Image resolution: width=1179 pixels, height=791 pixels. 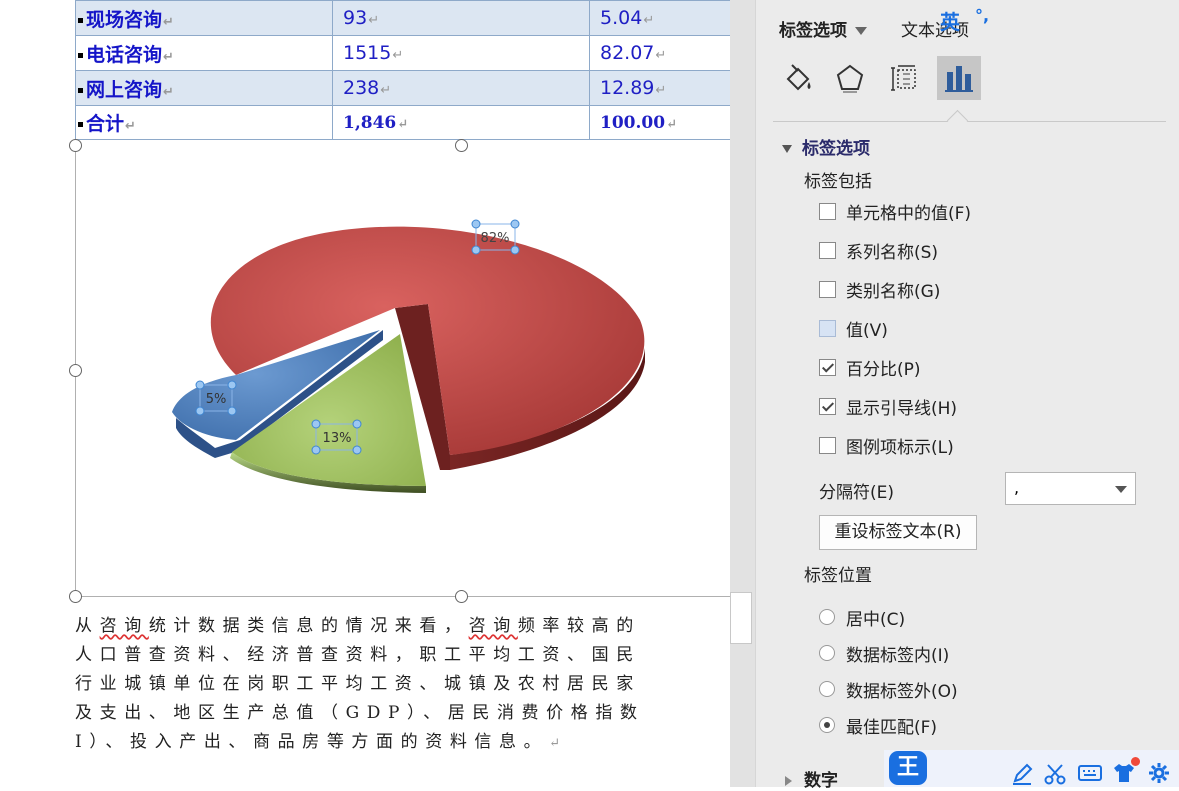 I want to click on cb-legend-key: 图例项标示(L), so click(x=886, y=446).